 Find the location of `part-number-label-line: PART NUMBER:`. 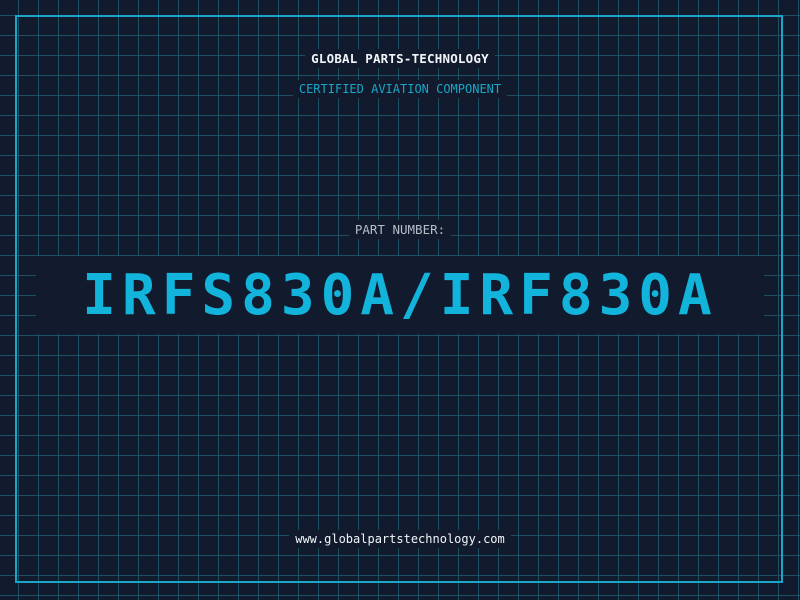

part-number-label-line: PART NUMBER: is located at coordinates (400, 229).